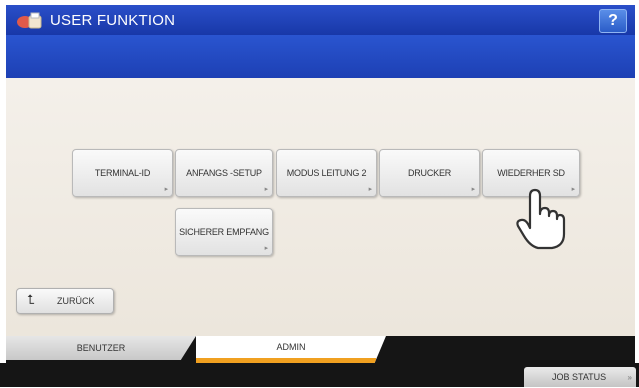 The height and width of the screenshot is (388, 639). I want to click on button-label: TERMINAL-ID, so click(122, 173).